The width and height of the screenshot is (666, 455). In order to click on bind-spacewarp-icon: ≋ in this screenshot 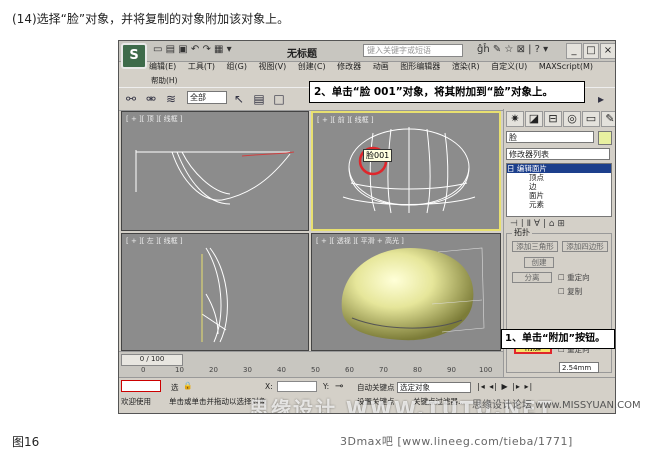, I will do `click(171, 99)`.